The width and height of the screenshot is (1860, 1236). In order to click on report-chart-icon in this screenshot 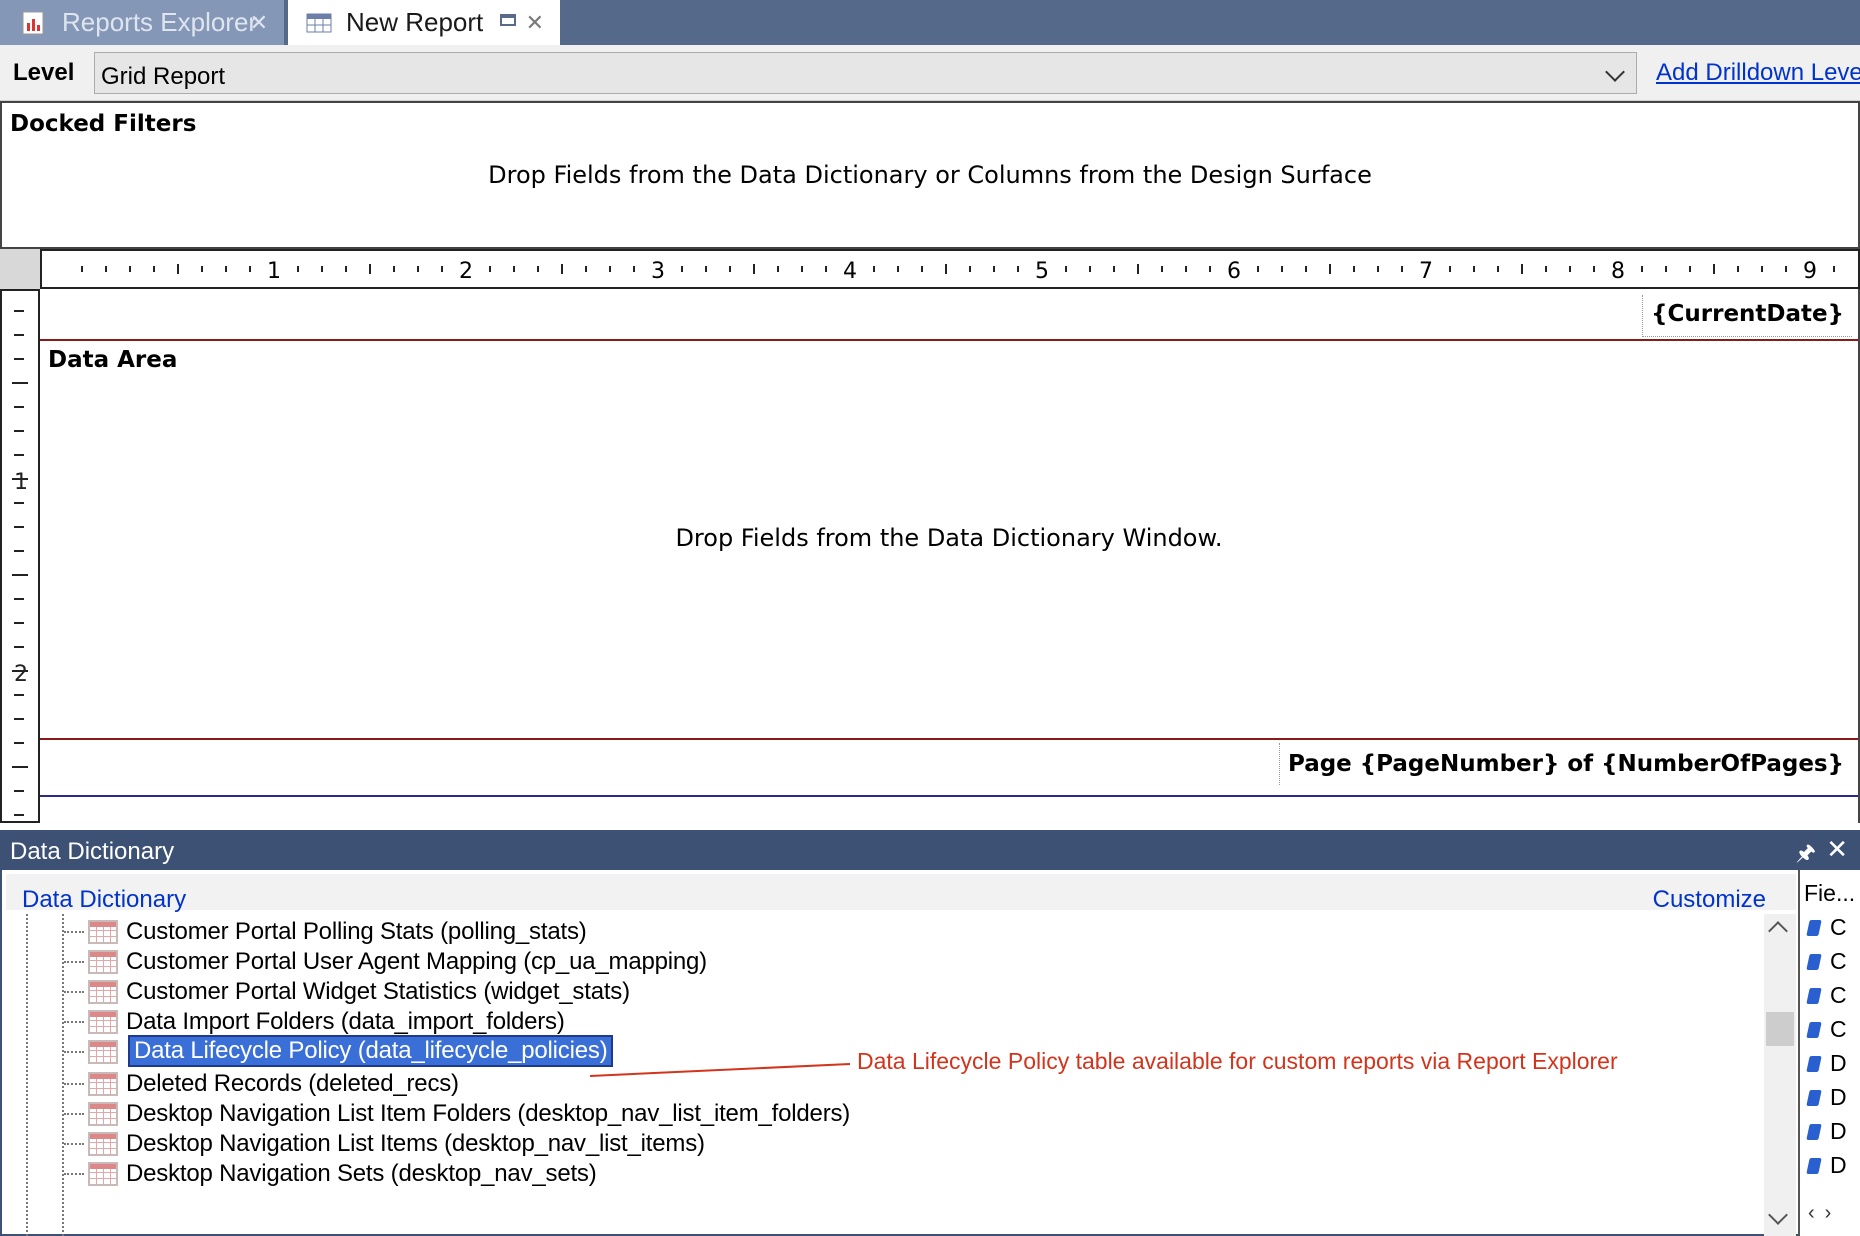, I will do `click(35, 23)`.